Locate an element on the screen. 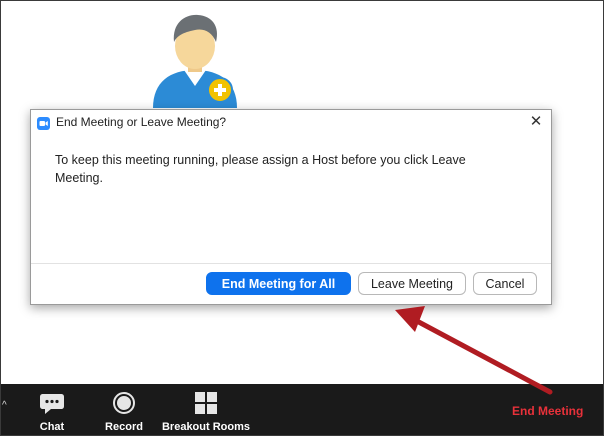 This screenshot has height=436, width=604. chat-icon is located at coordinates (52, 404).